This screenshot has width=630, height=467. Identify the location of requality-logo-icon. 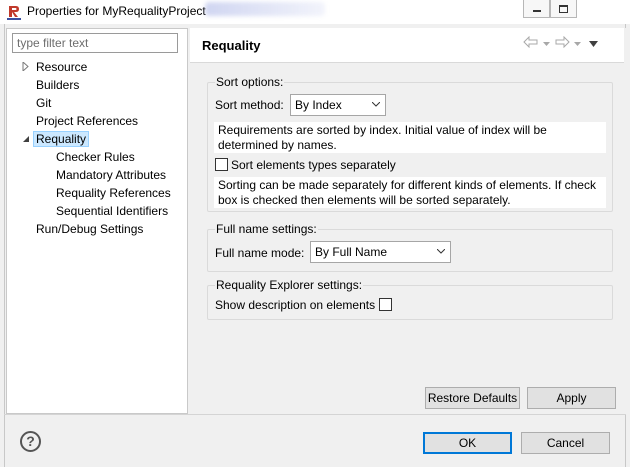
(14, 13).